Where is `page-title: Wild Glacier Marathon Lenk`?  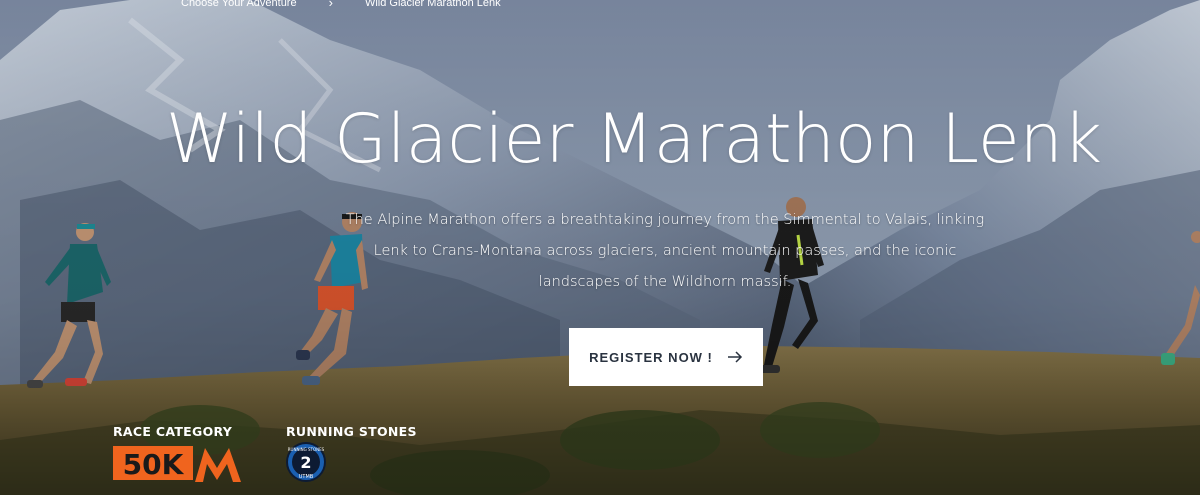
page-title: Wild Glacier Marathon Lenk is located at coordinates (634, 139).